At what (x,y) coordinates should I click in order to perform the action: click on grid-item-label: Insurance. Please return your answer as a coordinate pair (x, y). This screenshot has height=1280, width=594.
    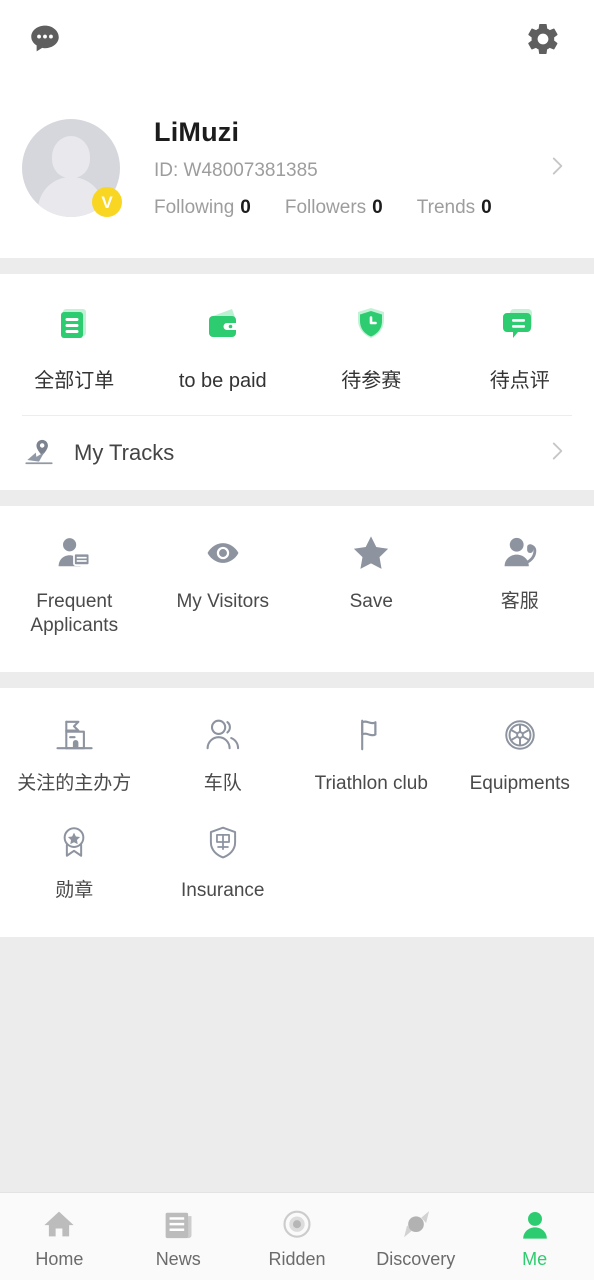
    Looking at the image, I should click on (223, 891).